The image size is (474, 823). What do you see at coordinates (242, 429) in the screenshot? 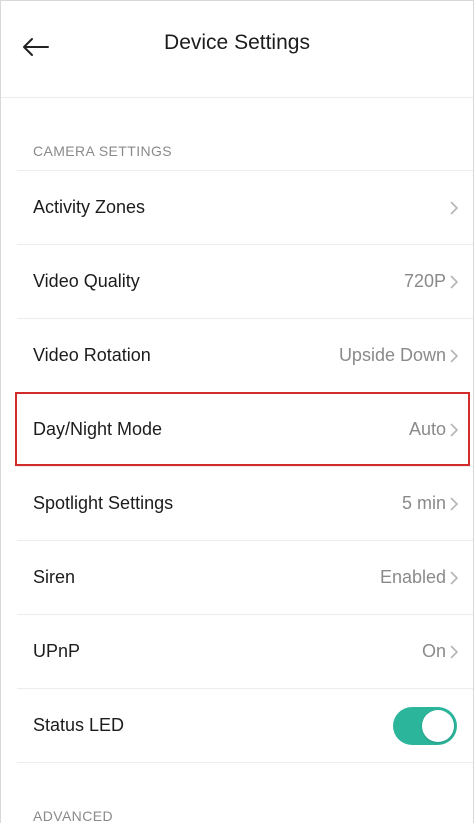
I see `row-day-night-mode: Day/Night Mode Auto` at bounding box center [242, 429].